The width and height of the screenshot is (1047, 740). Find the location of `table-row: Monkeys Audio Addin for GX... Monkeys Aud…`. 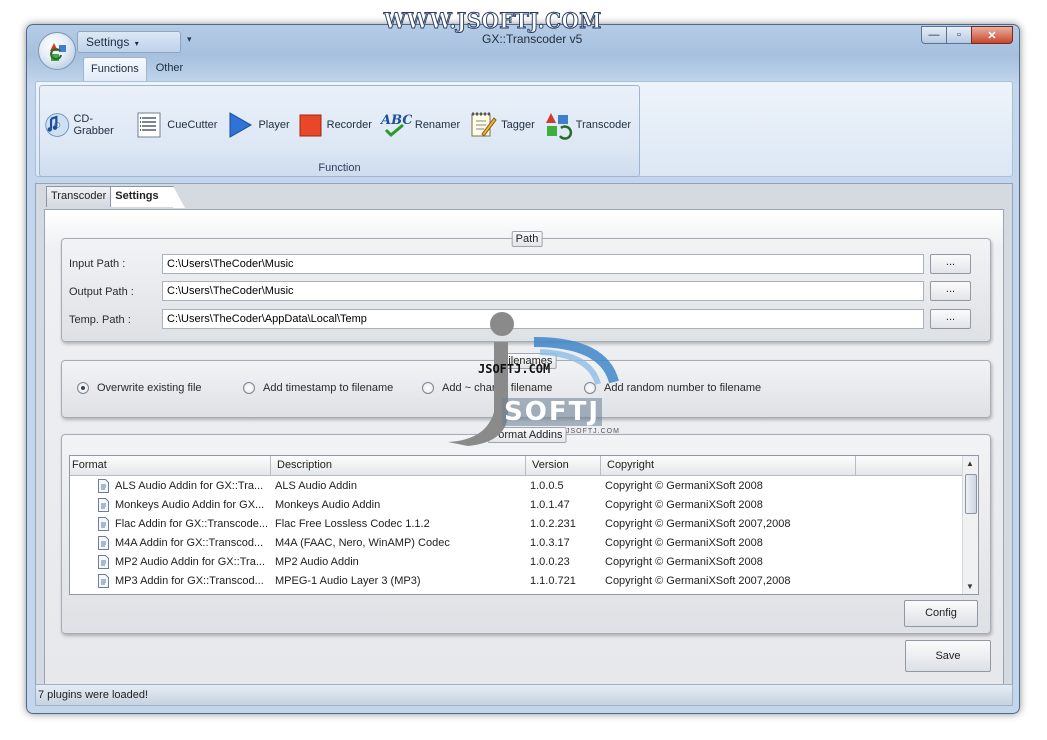

table-row: Monkeys Audio Addin for GX... Monkeys Aud… is located at coordinates (524, 504).